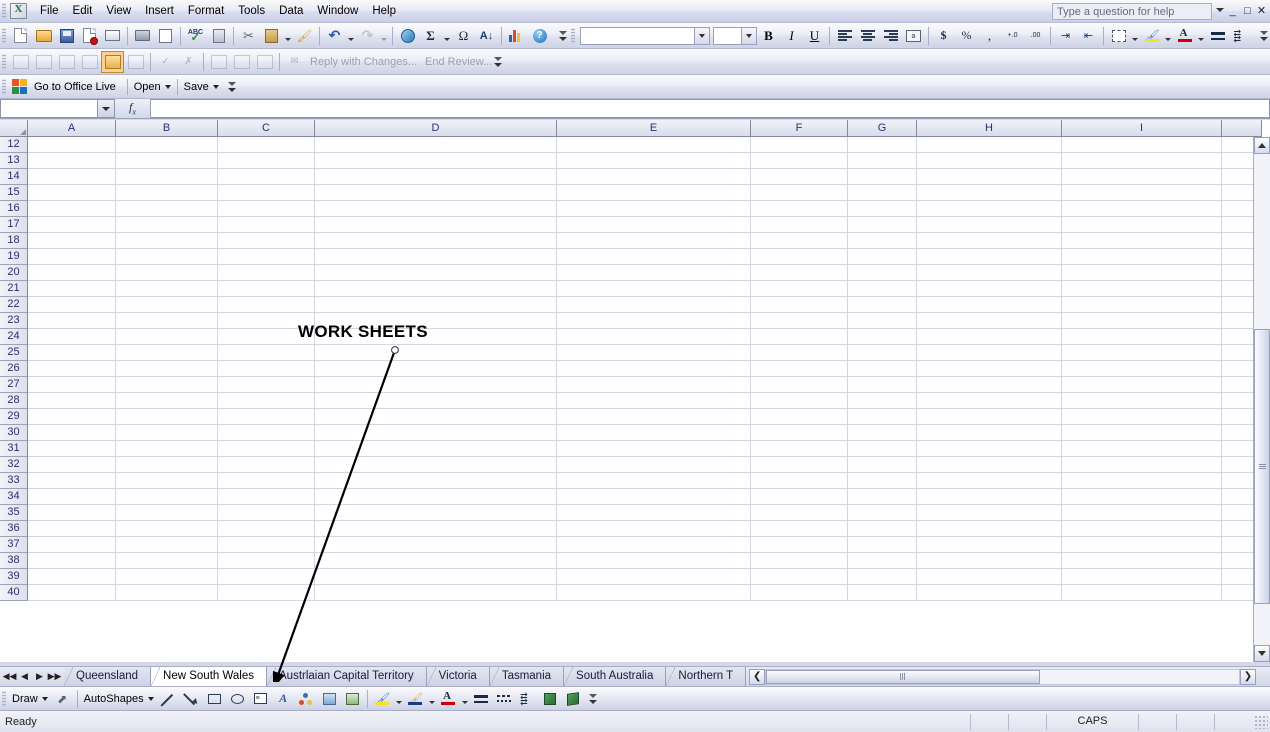 The height and width of the screenshot is (732, 1270). I want to click on cell-A13, so click(72, 161).